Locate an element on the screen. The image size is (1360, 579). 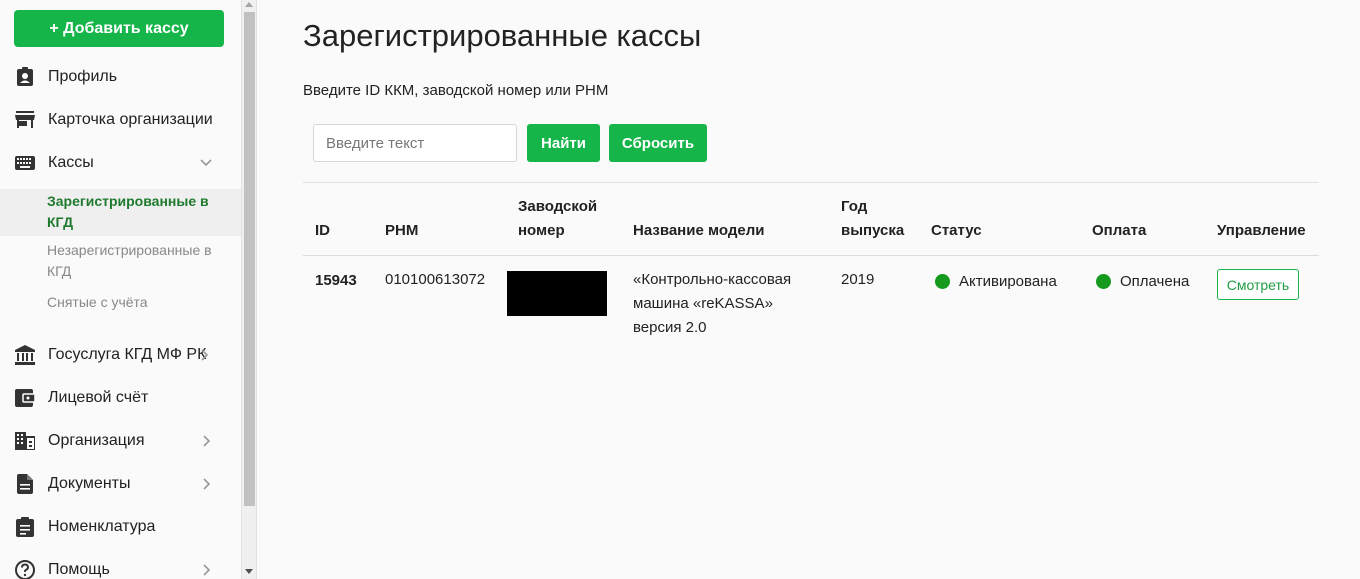
help-icon is located at coordinates (25, 569).